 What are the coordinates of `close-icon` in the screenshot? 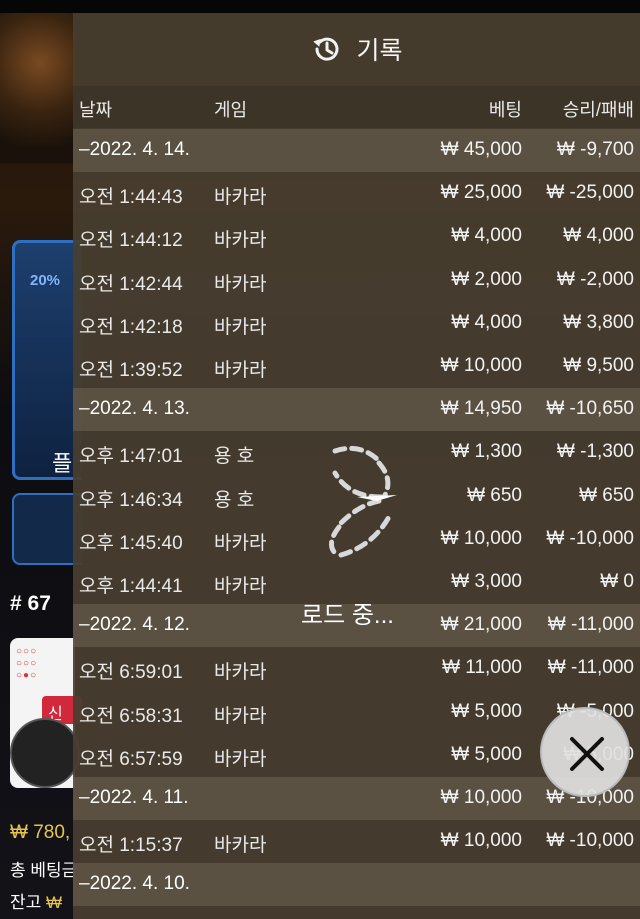 It's located at (587, 754).